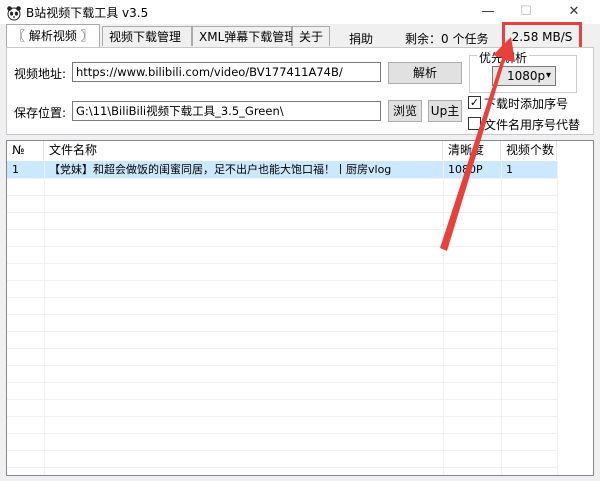  What do you see at coordinates (509, 169) in the screenshot?
I see `row-count: 1` at bounding box center [509, 169].